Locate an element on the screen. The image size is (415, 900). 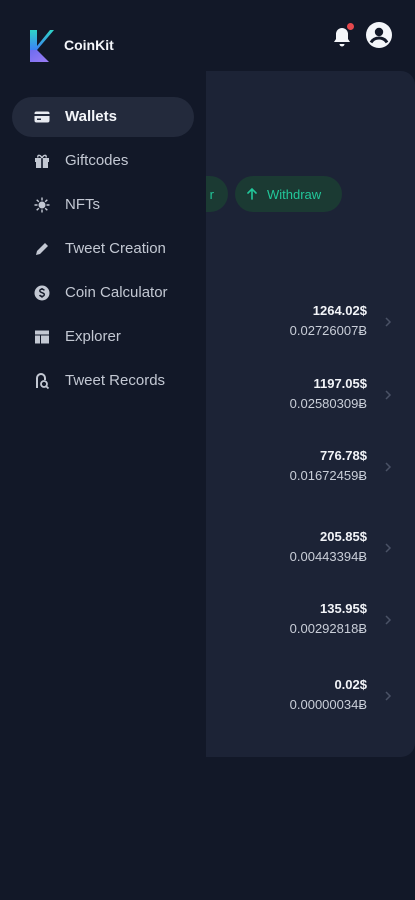
wallet-row: 205.85$ 0.00443394Ƀ is located at coordinates (310, 551).